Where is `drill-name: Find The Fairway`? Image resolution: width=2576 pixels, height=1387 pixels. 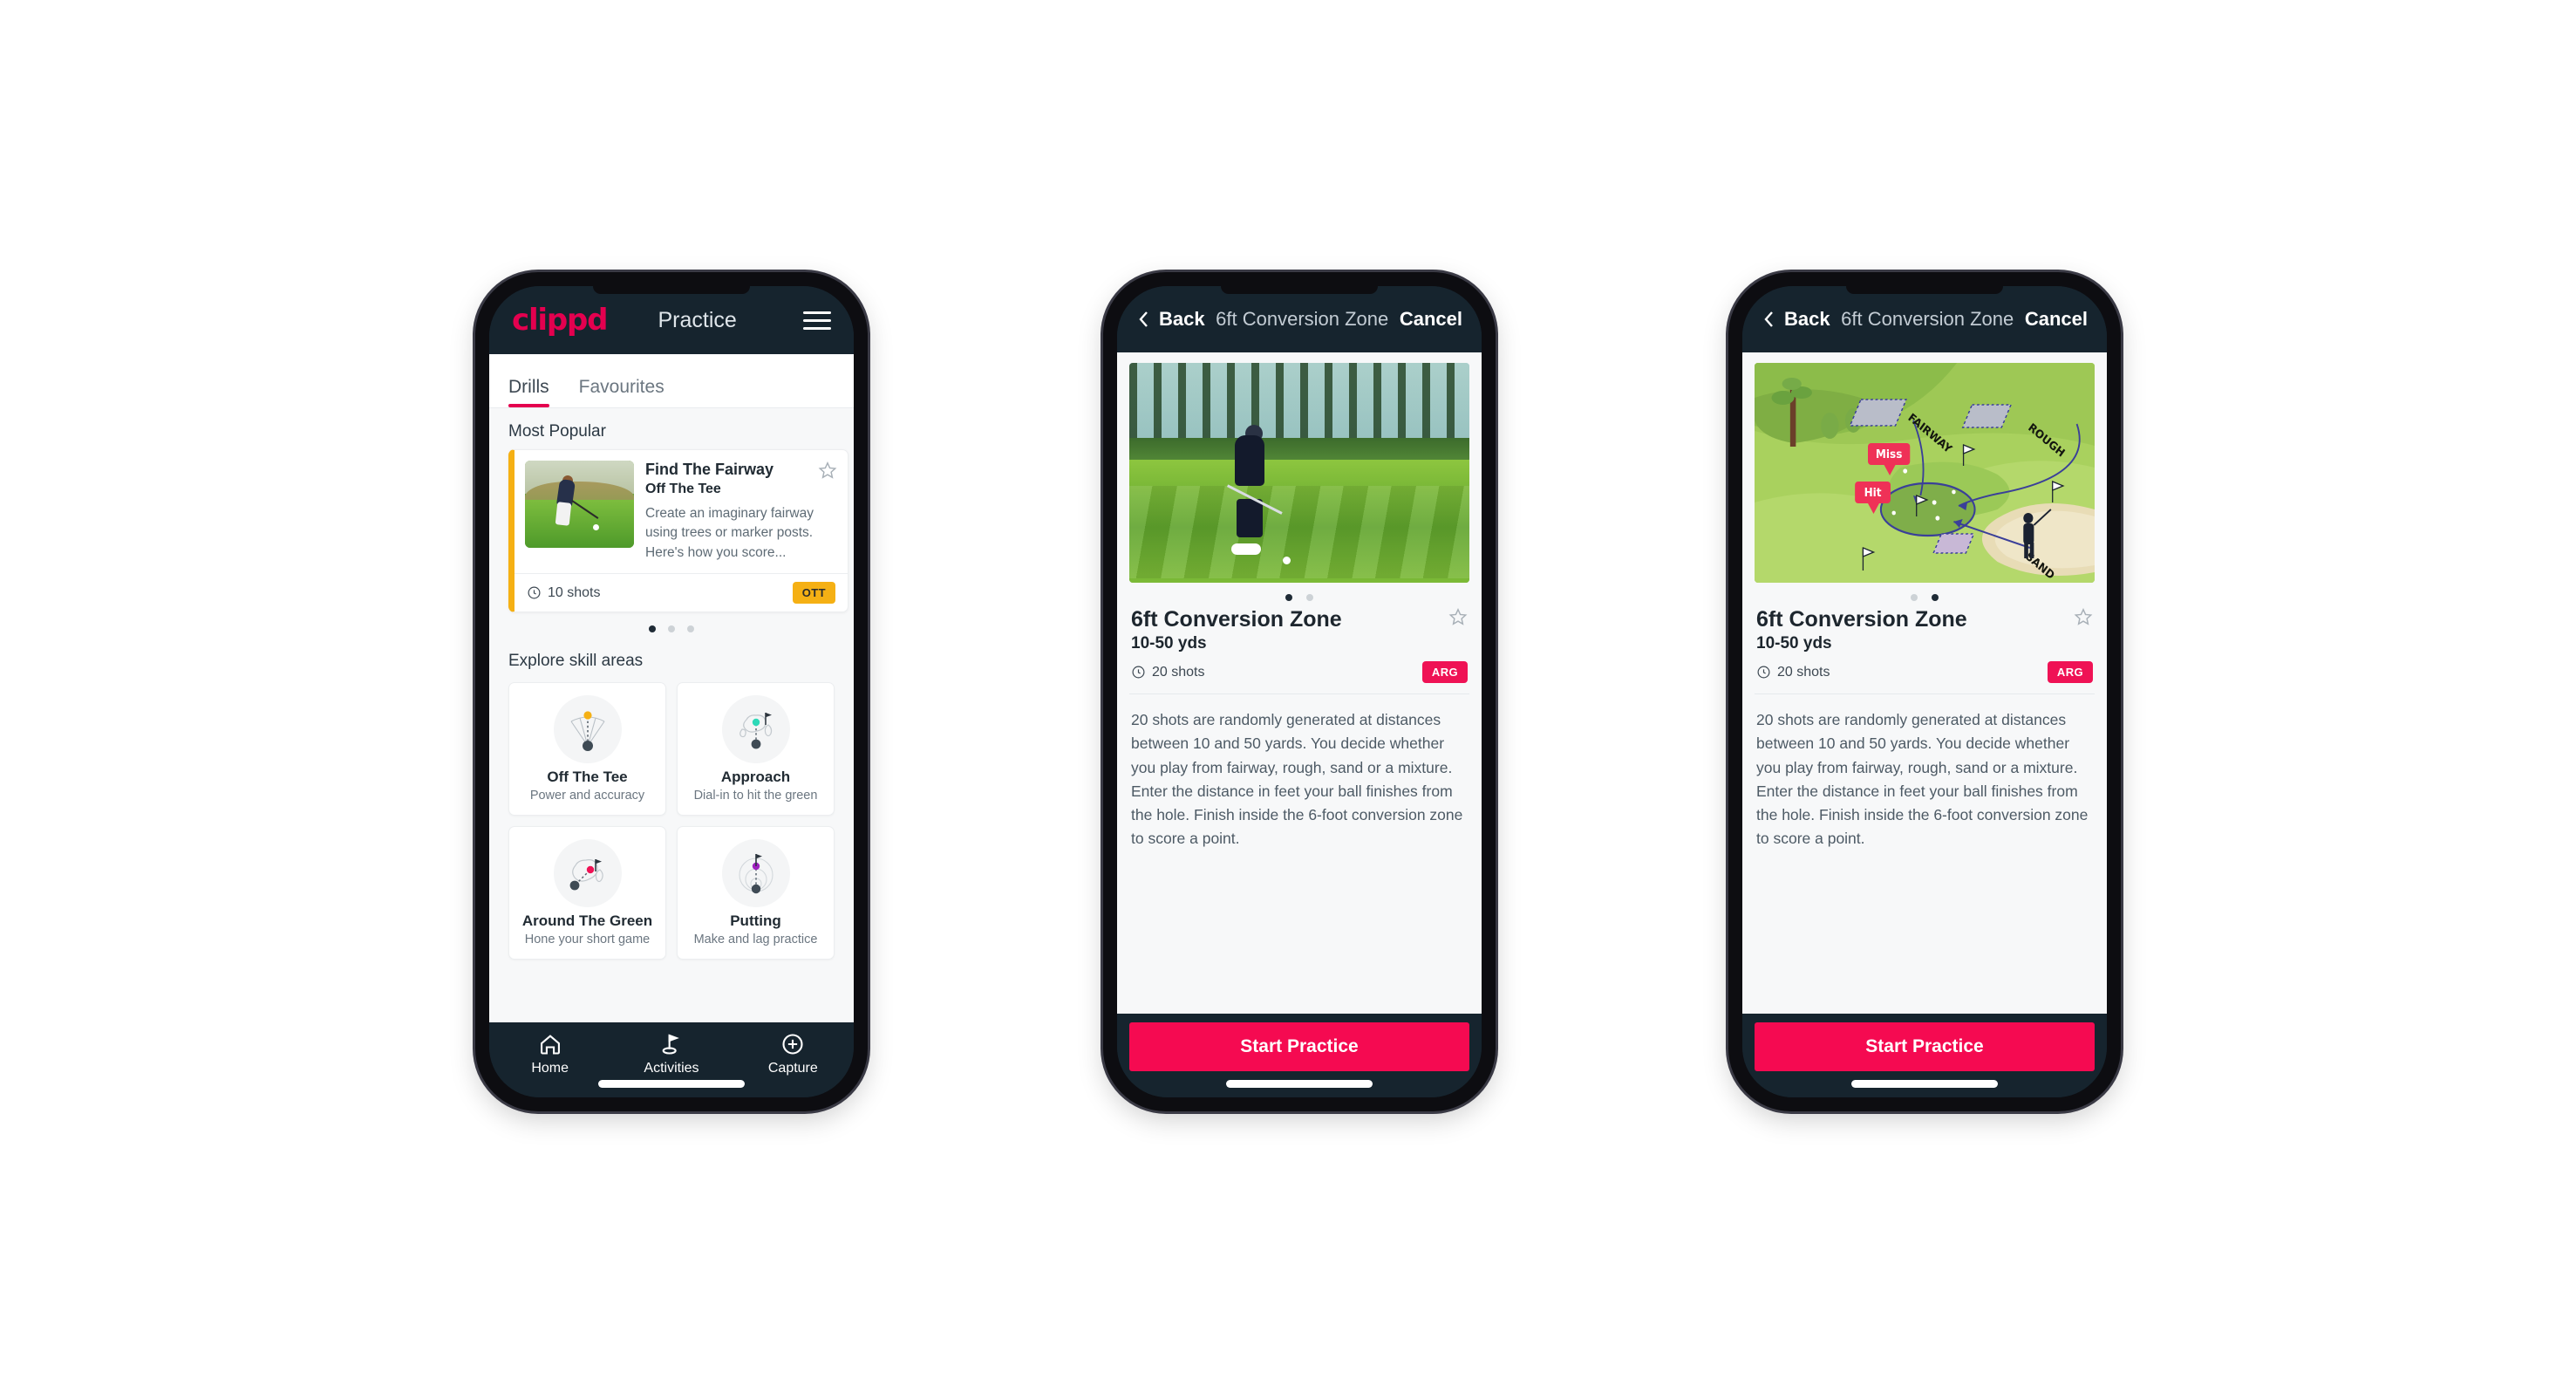 drill-name: Find The Fairway is located at coordinates (710, 470).